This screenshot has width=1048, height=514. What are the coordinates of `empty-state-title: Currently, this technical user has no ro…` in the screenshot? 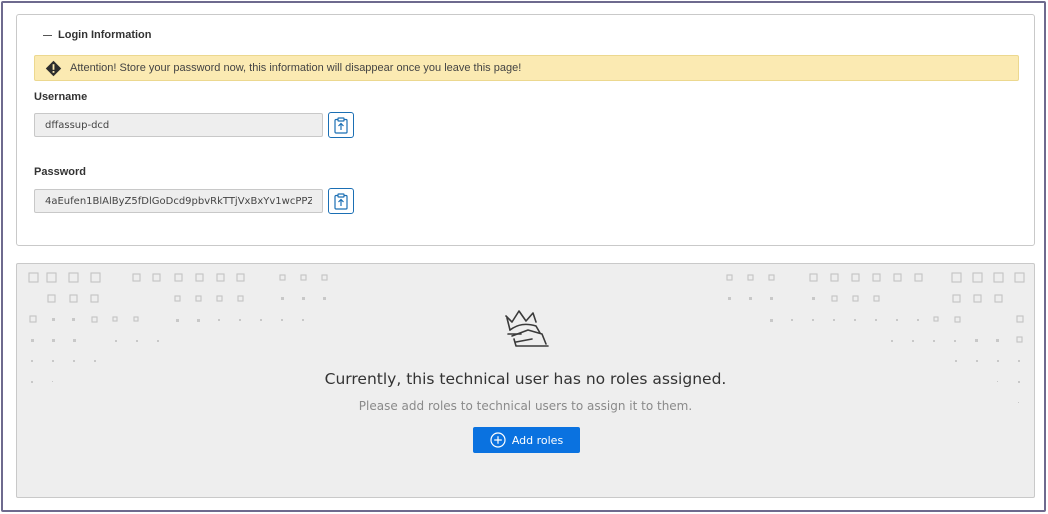 It's located at (525, 379).